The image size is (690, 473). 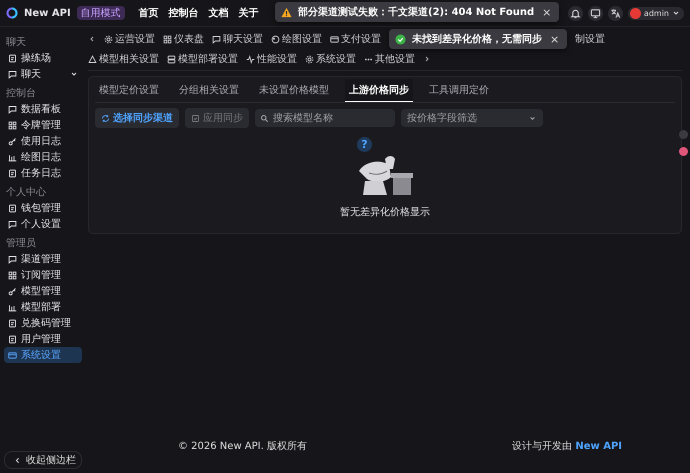 I want to click on nav-link: 关于, so click(x=248, y=13).